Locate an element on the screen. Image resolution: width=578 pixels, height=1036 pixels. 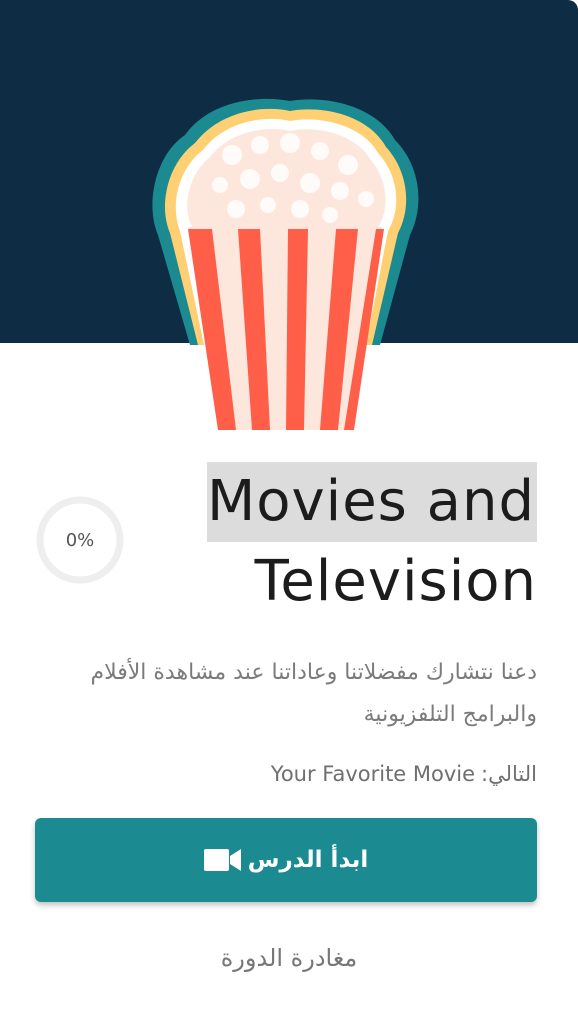
title-line-1: Movies and is located at coordinates (371, 502).